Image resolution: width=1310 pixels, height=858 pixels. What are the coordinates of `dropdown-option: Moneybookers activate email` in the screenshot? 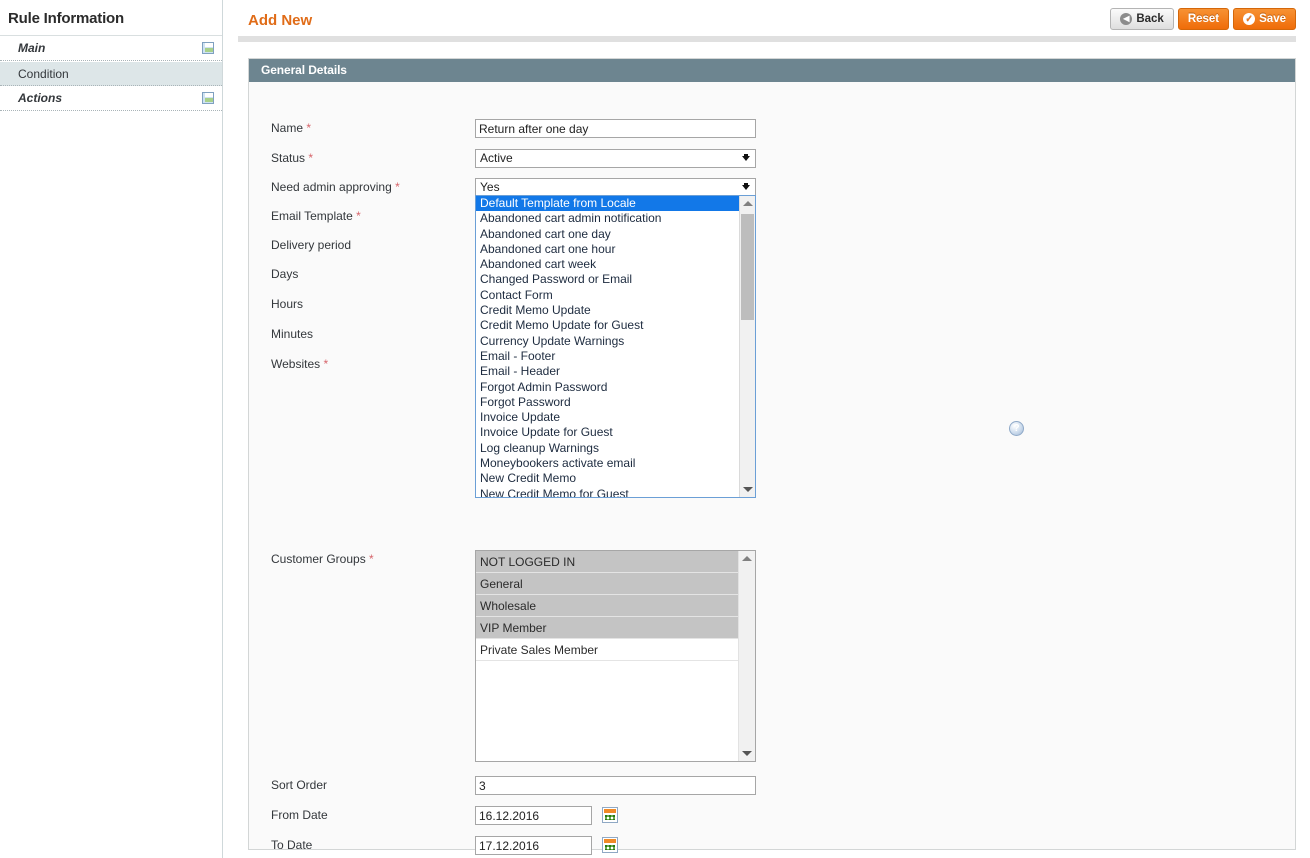 It's located at (607, 463).